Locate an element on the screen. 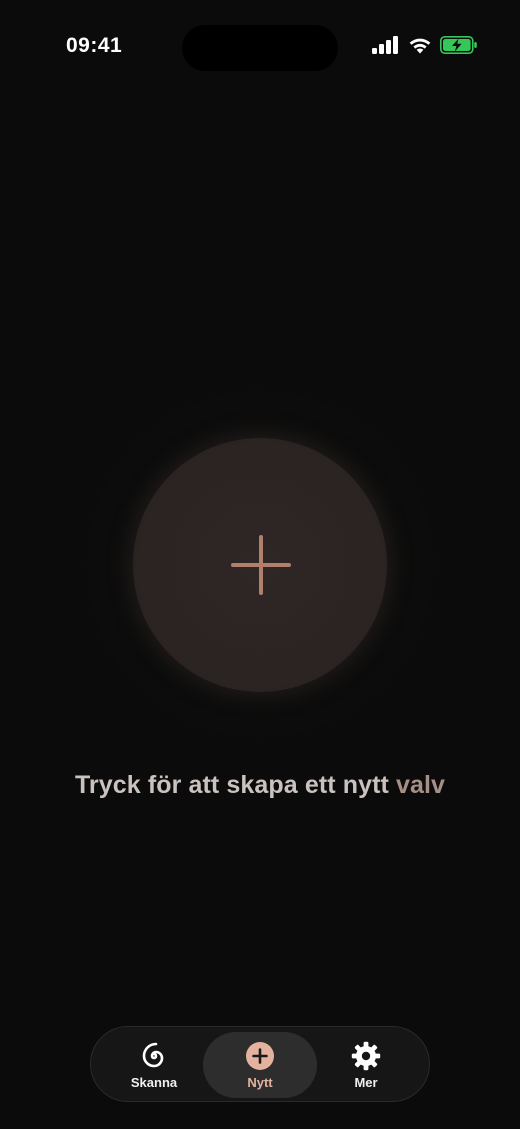 The image size is (520, 1129). create-vault-button is located at coordinates (260, 565).